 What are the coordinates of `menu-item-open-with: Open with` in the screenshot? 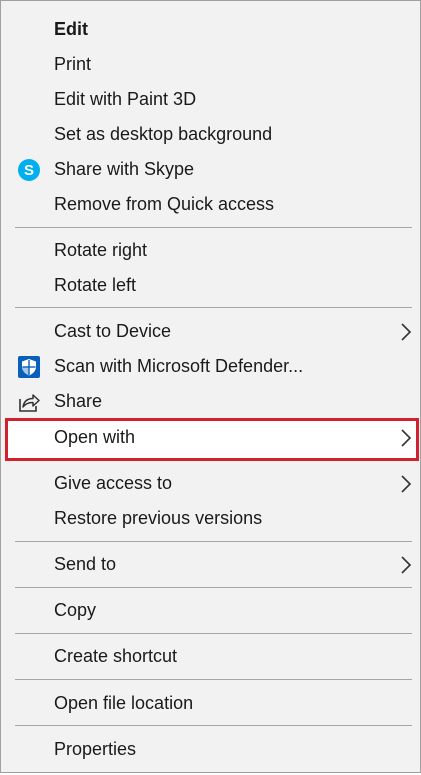 It's located at (210, 437).